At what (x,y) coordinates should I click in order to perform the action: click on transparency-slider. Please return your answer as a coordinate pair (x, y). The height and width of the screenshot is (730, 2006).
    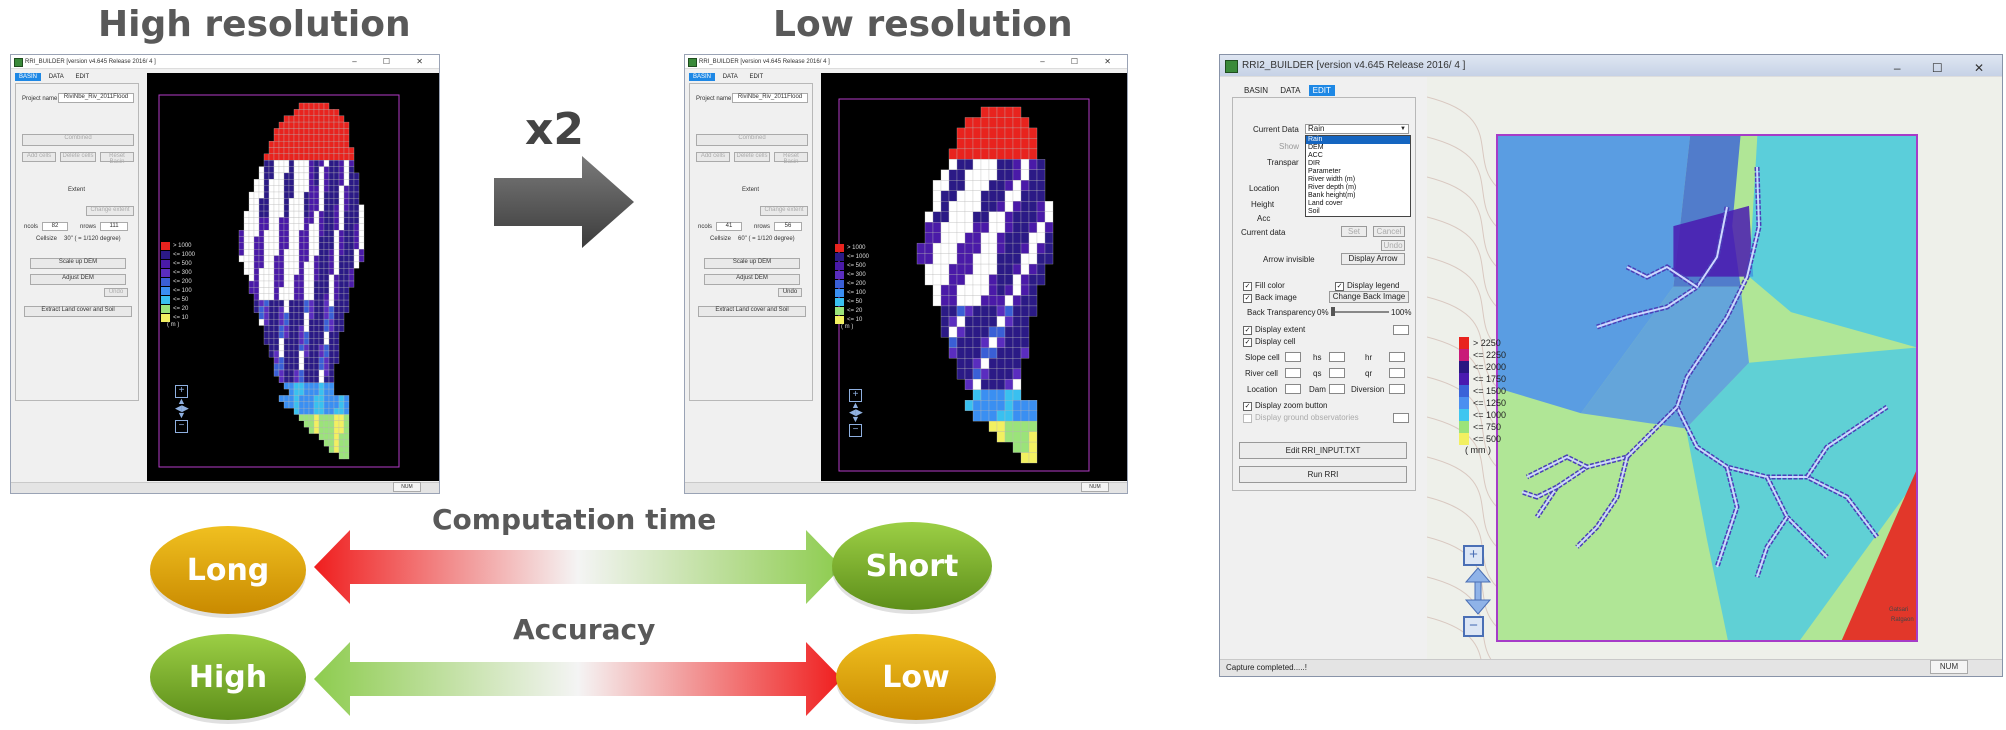
    Looking at the image, I should click on (1360, 312).